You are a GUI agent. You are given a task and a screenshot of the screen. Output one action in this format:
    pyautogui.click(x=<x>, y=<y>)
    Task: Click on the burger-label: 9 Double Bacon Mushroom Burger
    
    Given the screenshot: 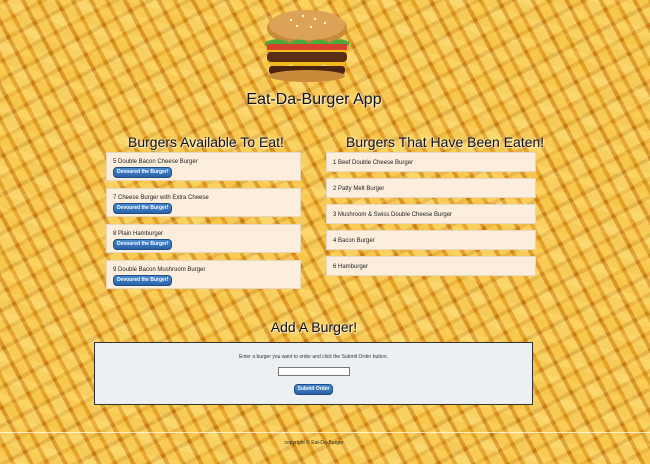 What is the action you would take?
    pyautogui.click(x=159, y=270)
    